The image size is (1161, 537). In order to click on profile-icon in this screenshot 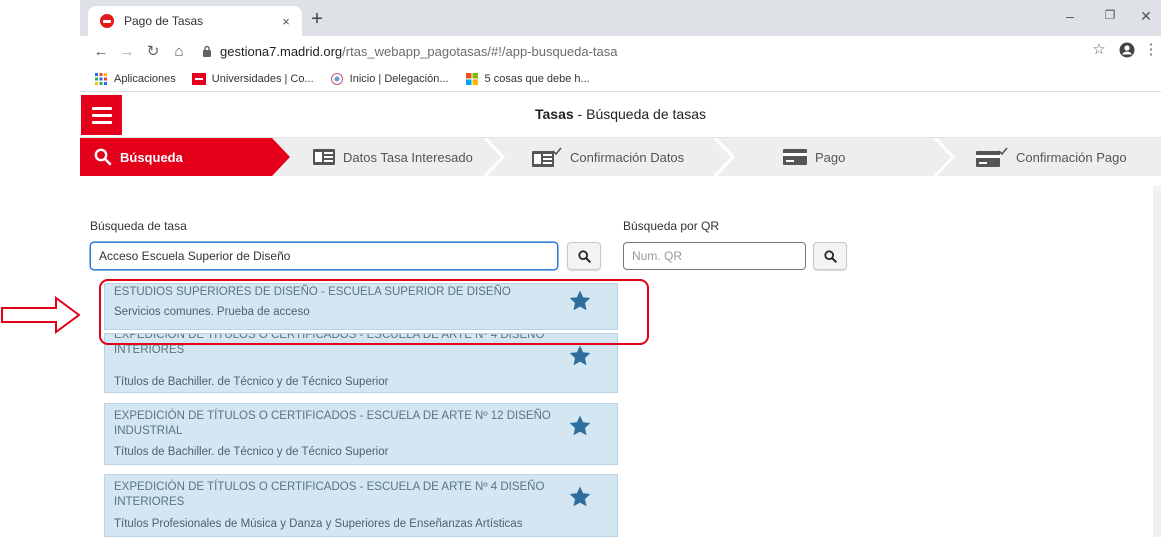, I will do `click(1127, 51)`.